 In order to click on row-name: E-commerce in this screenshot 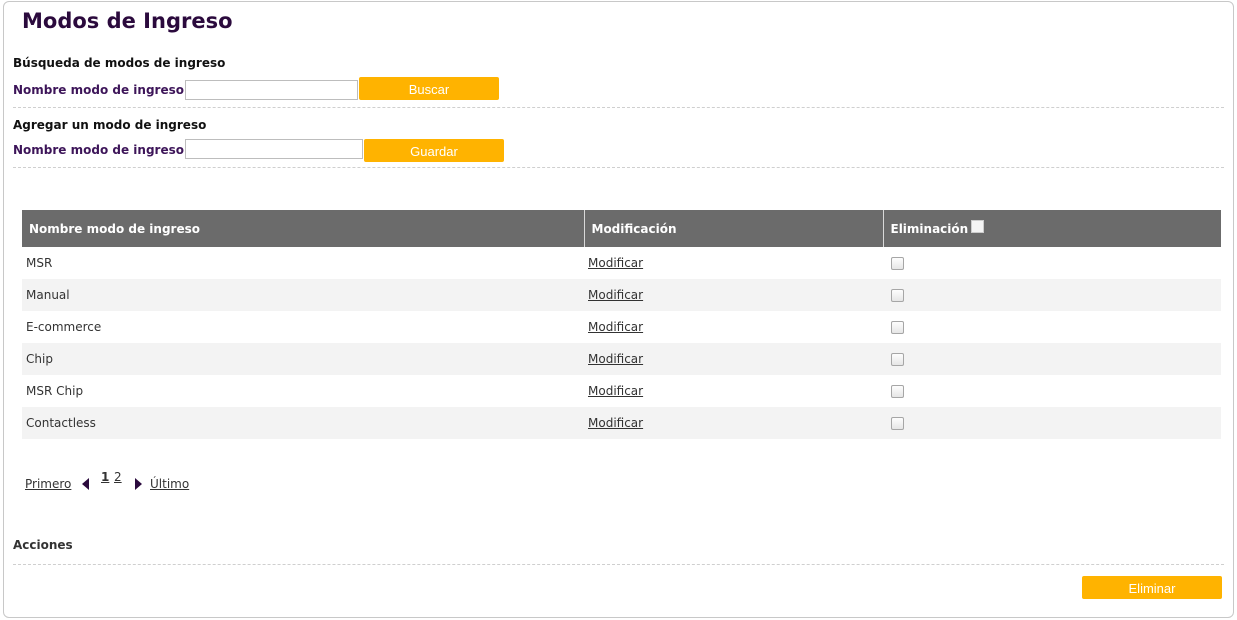, I will do `click(64, 327)`.